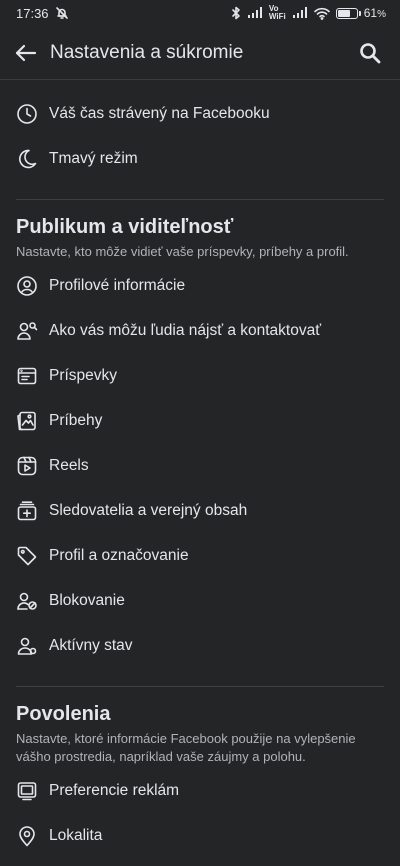 This screenshot has height=866, width=400. Describe the element at coordinates (321, 13) in the screenshot. I see `wifi-icon` at that location.